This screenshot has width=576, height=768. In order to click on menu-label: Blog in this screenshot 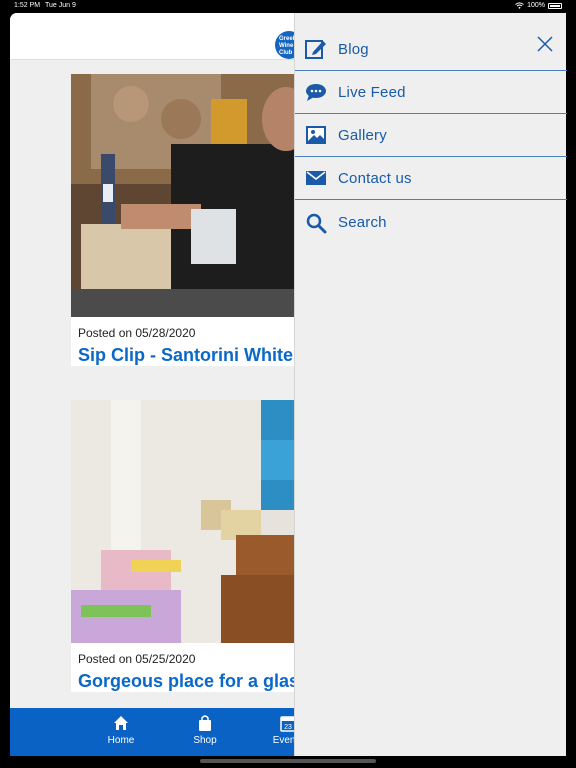, I will do `click(353, 49)`.